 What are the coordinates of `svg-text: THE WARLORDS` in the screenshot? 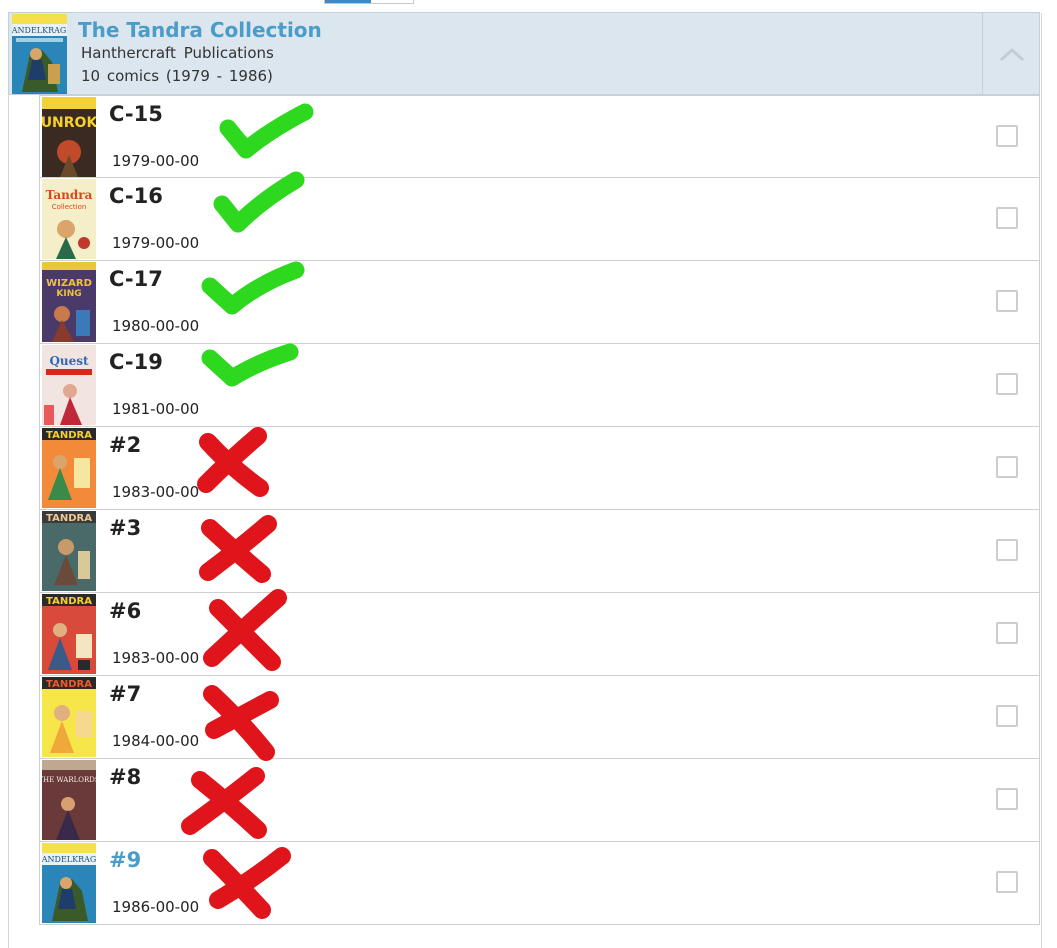 It's located at (69, 780).